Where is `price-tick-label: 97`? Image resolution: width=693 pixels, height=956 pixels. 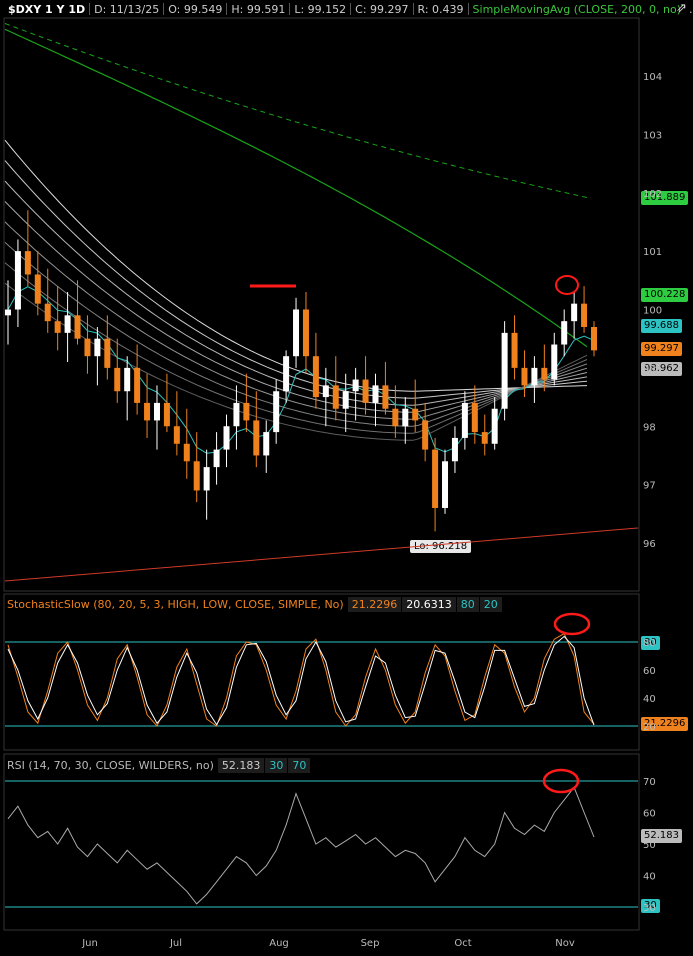
price-tick-label: 97 is located at coordinates (649, 486).